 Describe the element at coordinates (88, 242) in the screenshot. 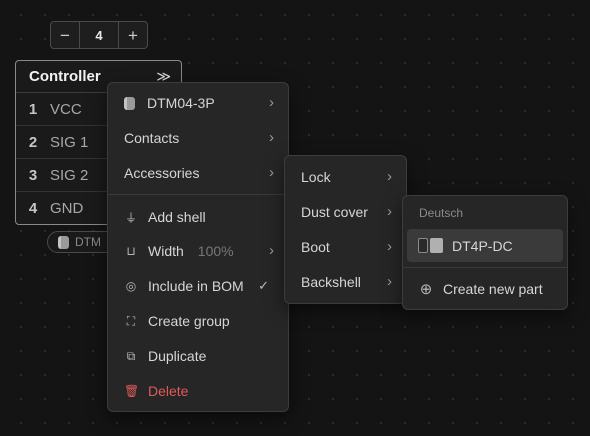

I see `tag-label: DTM` at that location.